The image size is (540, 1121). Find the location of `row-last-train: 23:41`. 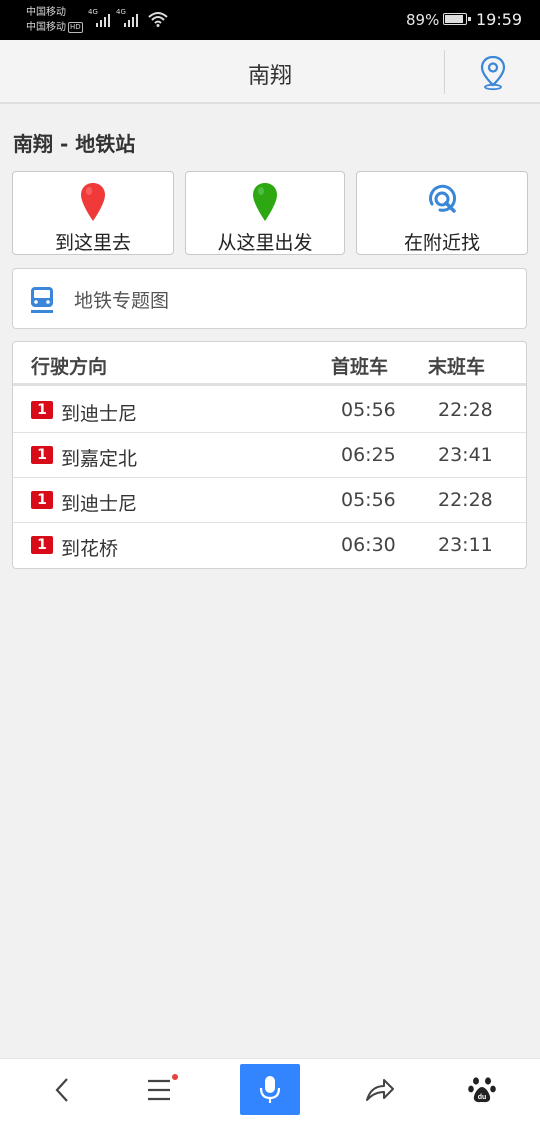

row-last-train: 23:41 is located at coordinates (465, 455).